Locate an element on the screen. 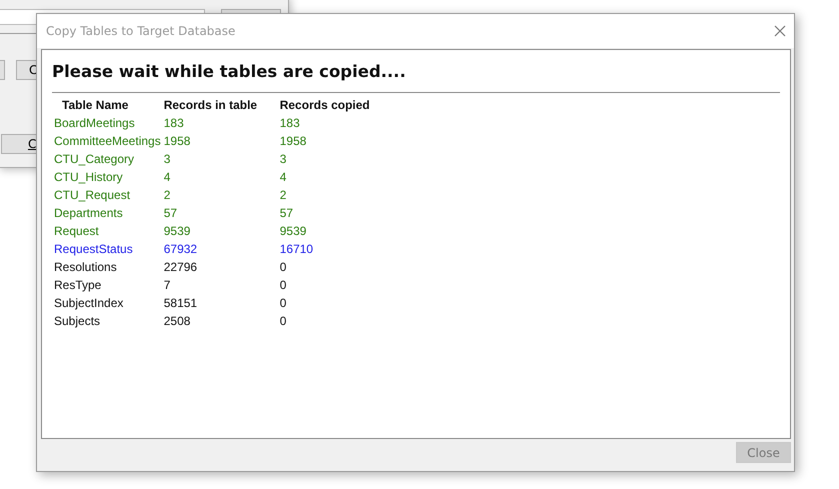 The height and width of the screenshot is (489, 839). column-header: Records copied is located at coordinates (325, 105).